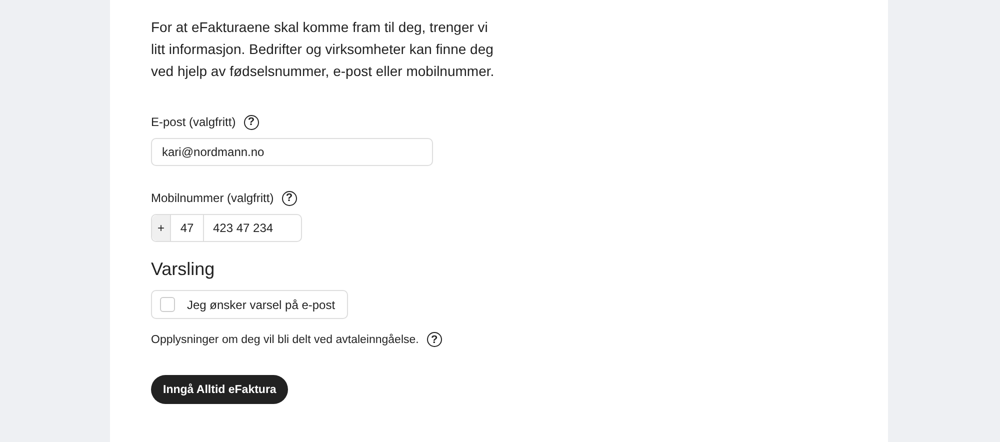 The image size is (1000, 442). What do you see at coordinates (261, 305) in the screenshot?
I see `checkbox-label: Jeg ønsker varsel på e-post` at bounding box center [261, 305].